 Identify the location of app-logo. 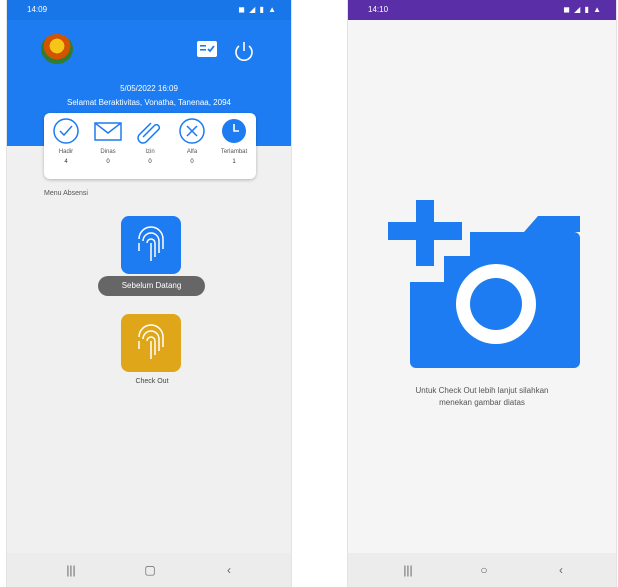
(57, 49).